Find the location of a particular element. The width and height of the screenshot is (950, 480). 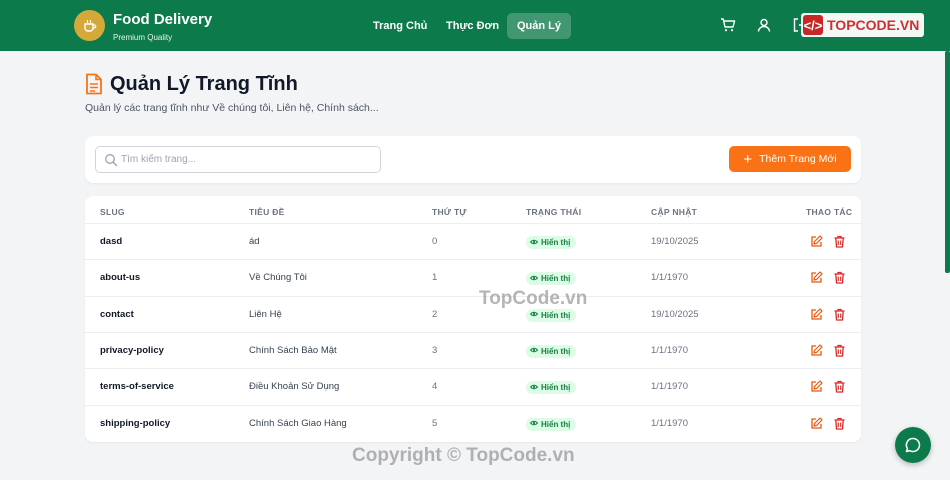

row-title: Điều Khoản Sử Dụng is located at coordinates (294, 387).